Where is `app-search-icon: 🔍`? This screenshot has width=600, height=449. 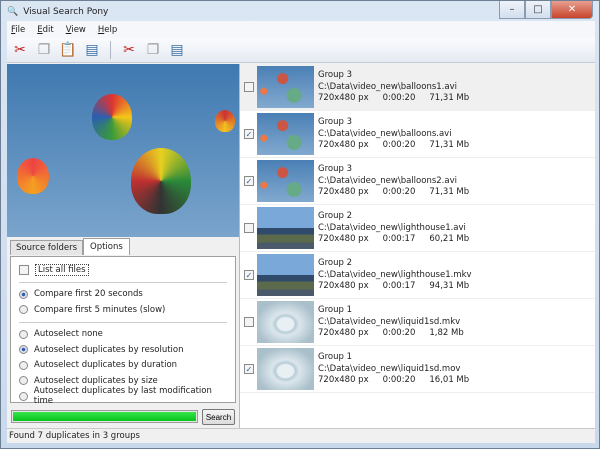
app-search-icon: 🔍 is located at coordinates (13, 12).